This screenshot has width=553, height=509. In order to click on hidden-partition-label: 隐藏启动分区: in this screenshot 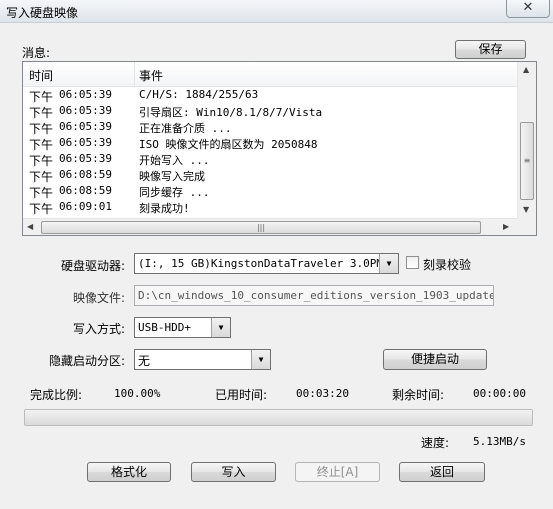, I will do `click(87, 361)`.